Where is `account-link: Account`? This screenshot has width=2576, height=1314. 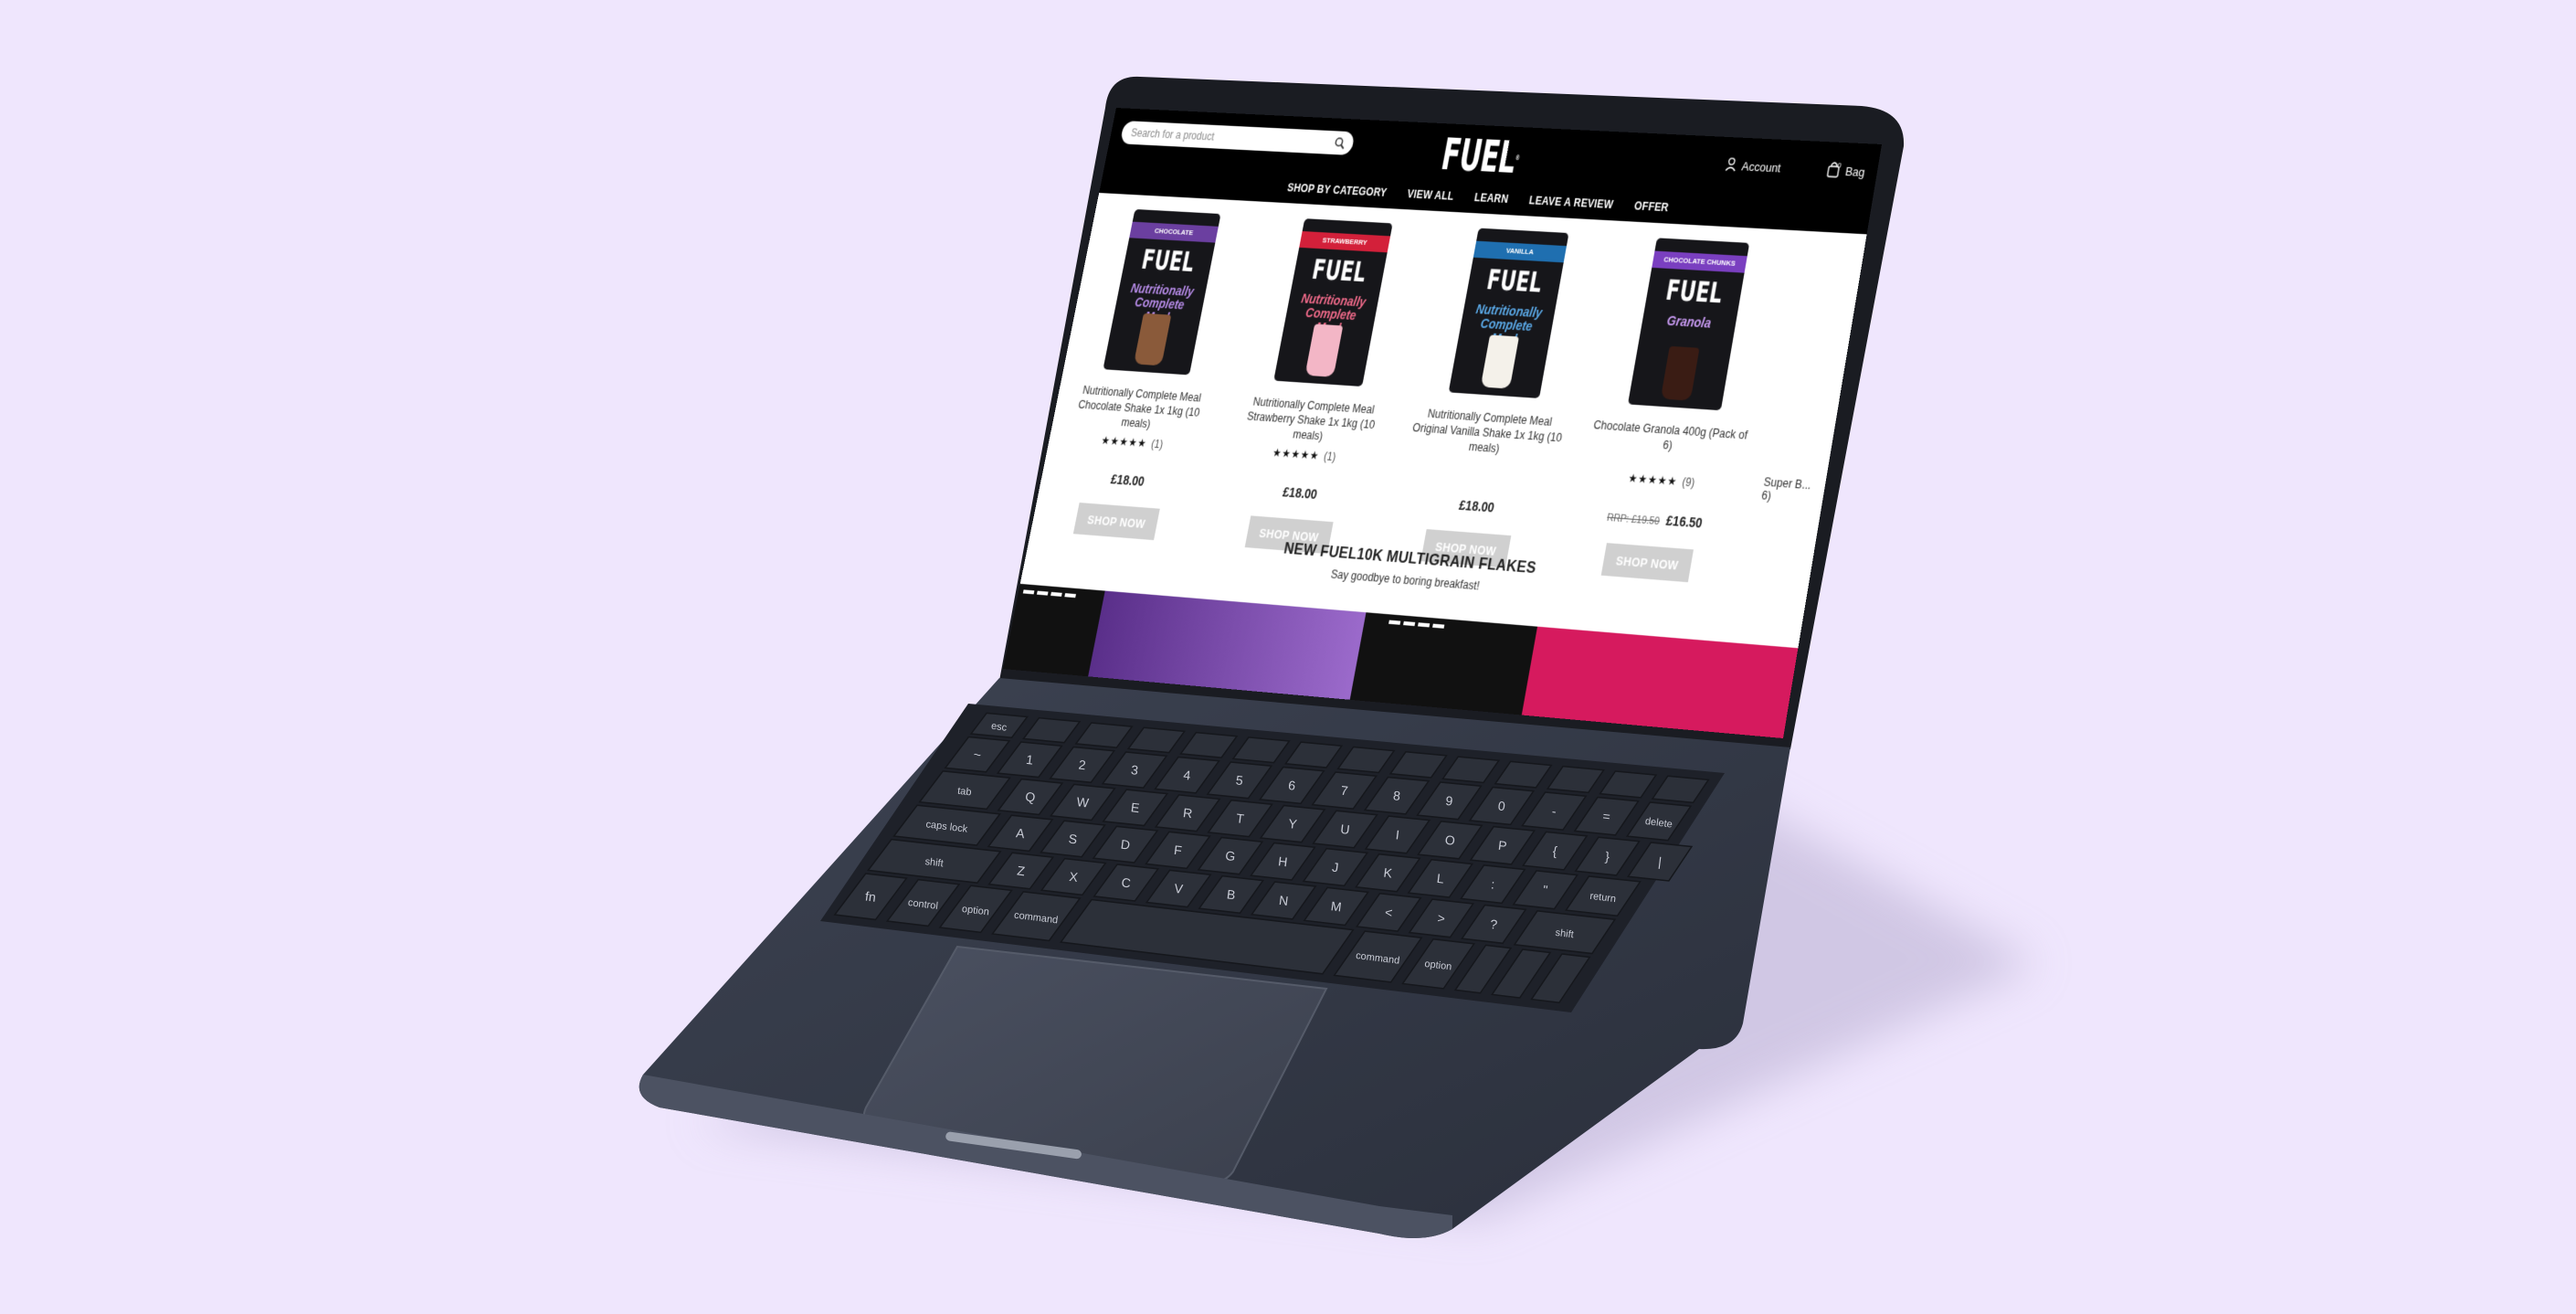
account-link: Account is located at coordinates (1753, 166).